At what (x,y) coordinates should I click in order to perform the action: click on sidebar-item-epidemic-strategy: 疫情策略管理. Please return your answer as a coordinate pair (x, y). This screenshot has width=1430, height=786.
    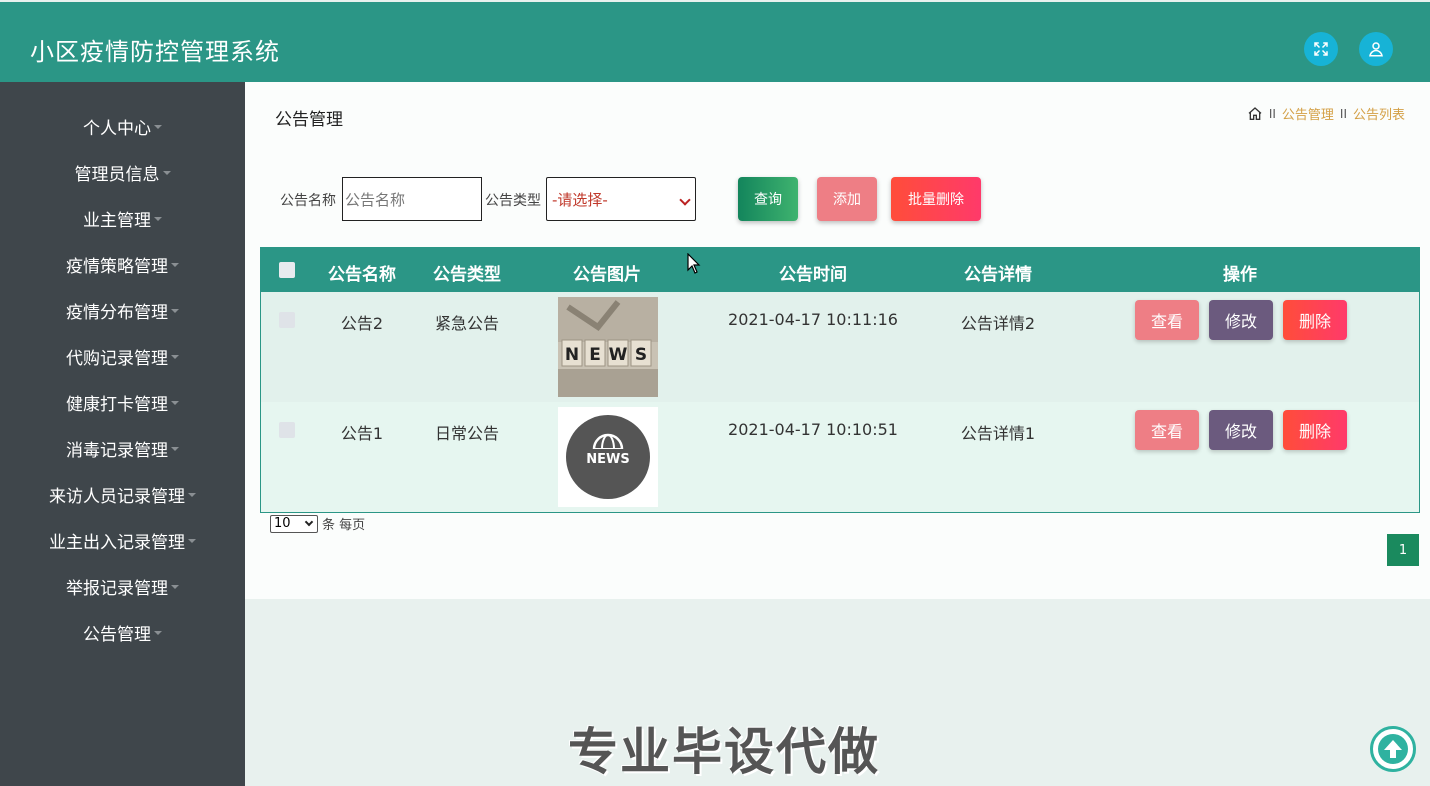
    Looking at the image, I should click on (122, 264).